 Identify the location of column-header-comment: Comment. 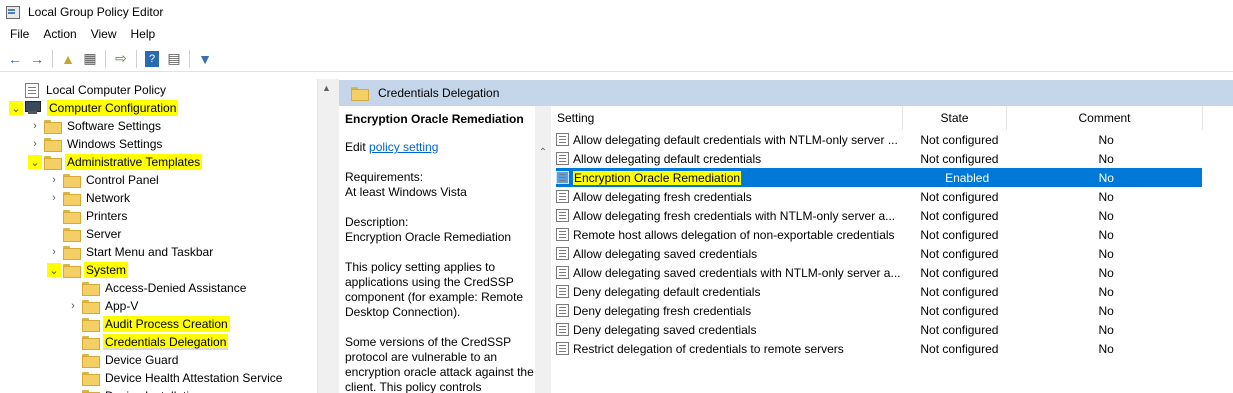
(1105, 118).